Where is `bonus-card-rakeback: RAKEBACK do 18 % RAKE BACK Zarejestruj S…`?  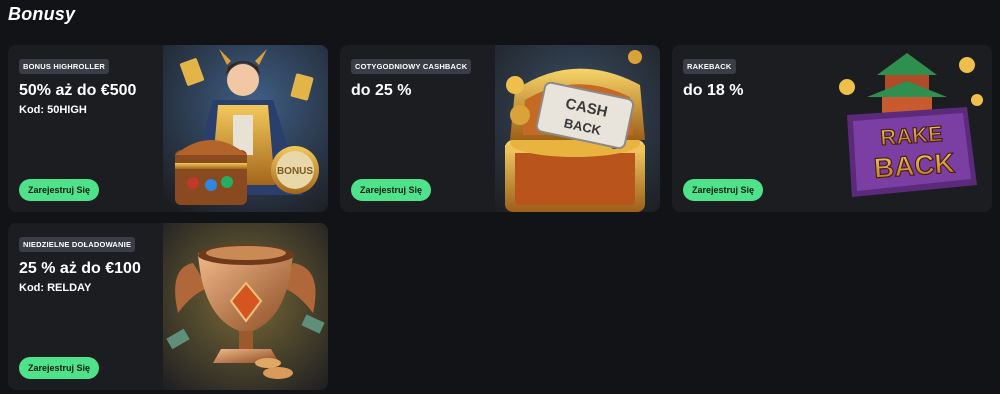 bonus-card-rakeback: RAKEBACK do 18 % RAKE BACK Zarejestruj S… is located at coordinates (832, 128).